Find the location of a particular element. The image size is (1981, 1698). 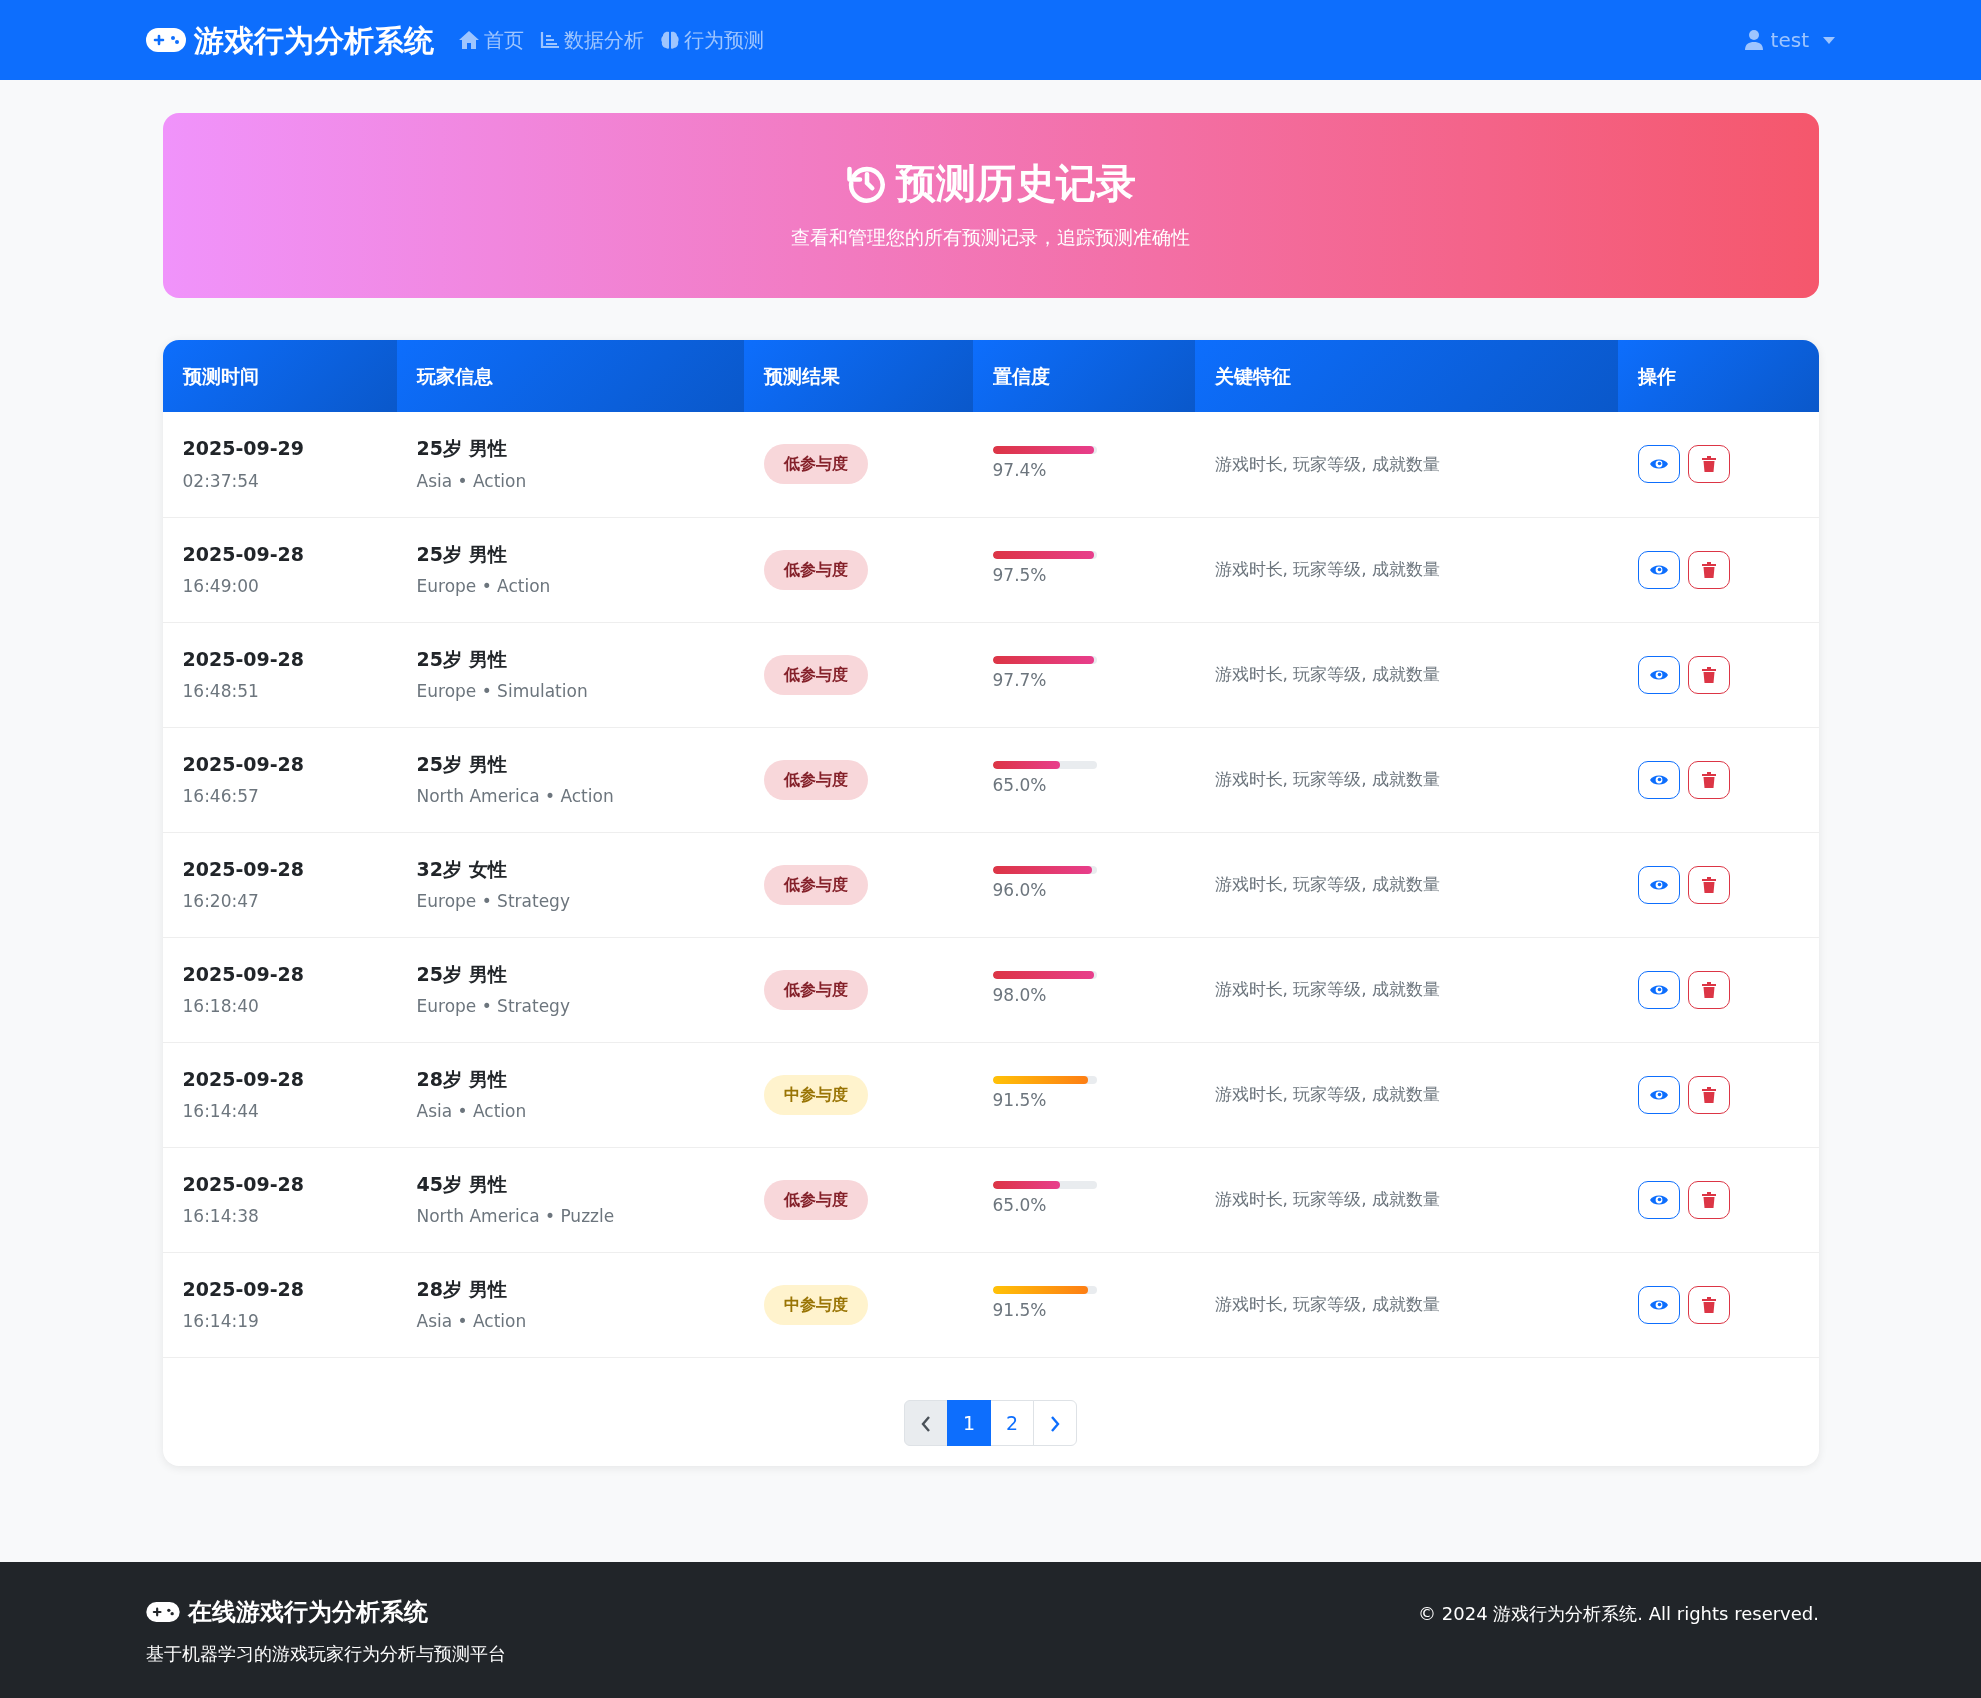

player-details: North America • Action is located at coordinates (515, 796).